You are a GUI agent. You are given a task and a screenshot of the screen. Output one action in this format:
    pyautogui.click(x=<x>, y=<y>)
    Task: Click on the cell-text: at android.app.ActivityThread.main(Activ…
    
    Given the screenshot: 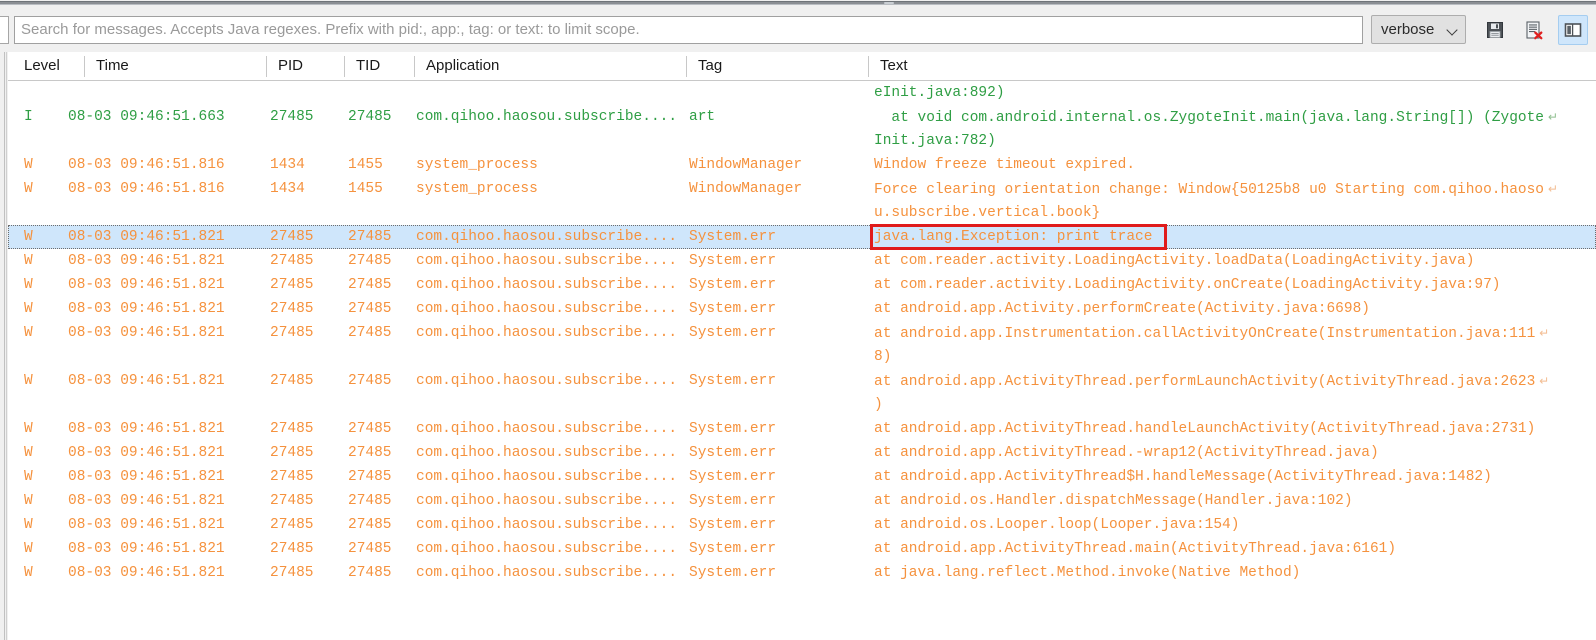 What is the action you would take?
    pyautogui.click(x=1135, y=549)
    